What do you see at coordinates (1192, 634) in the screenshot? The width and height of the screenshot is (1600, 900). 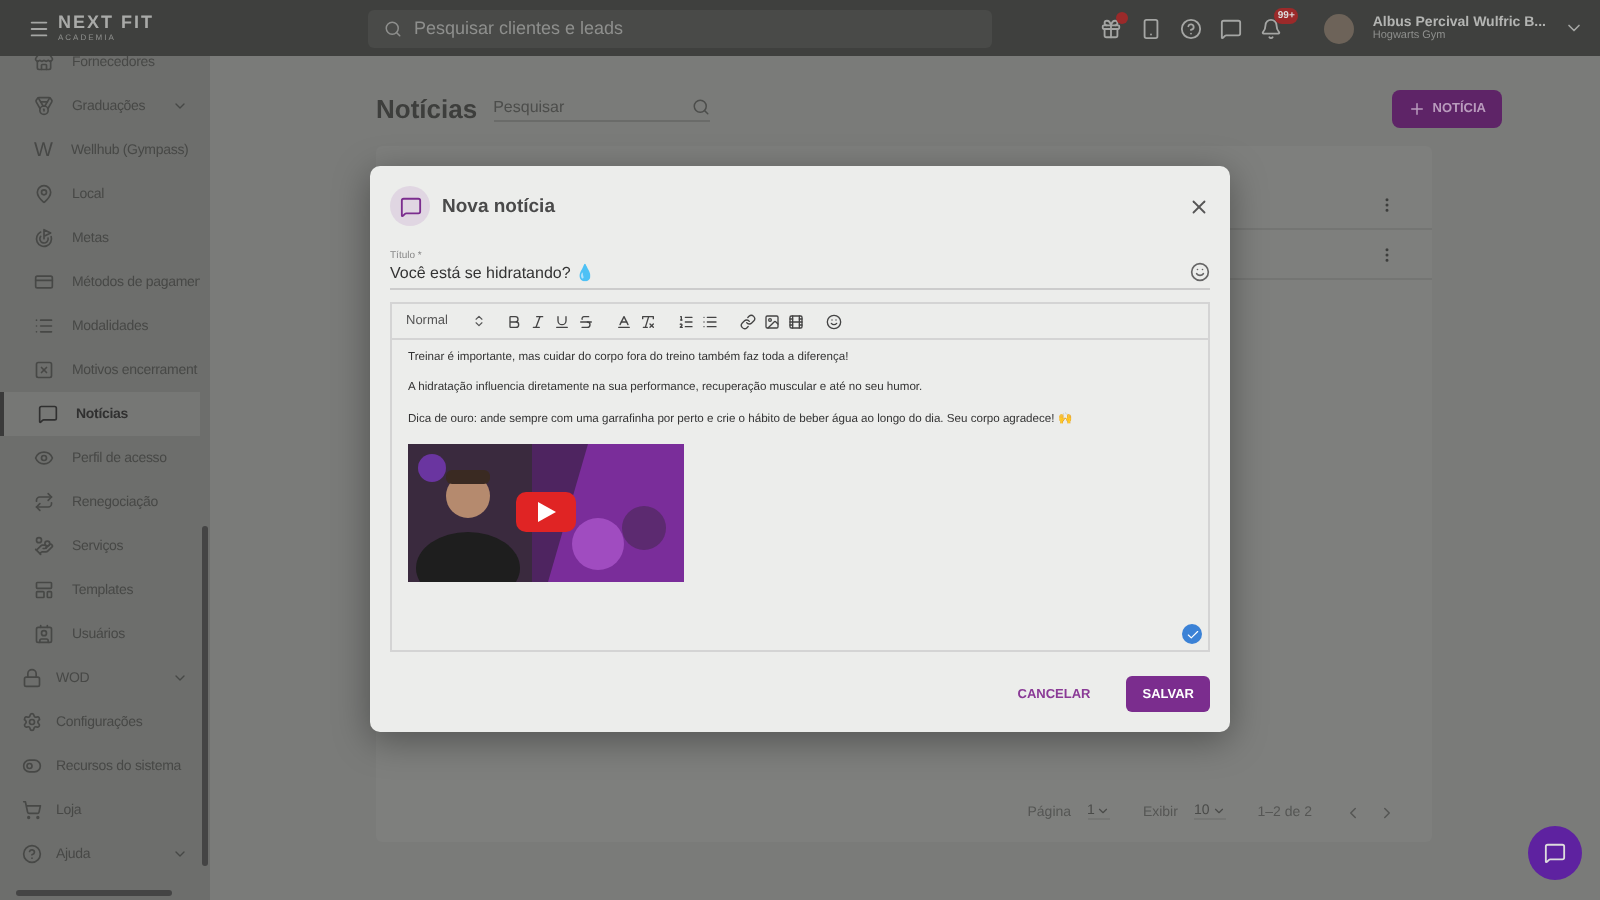 I see `check-icon` at bounding box center [1192, 634].